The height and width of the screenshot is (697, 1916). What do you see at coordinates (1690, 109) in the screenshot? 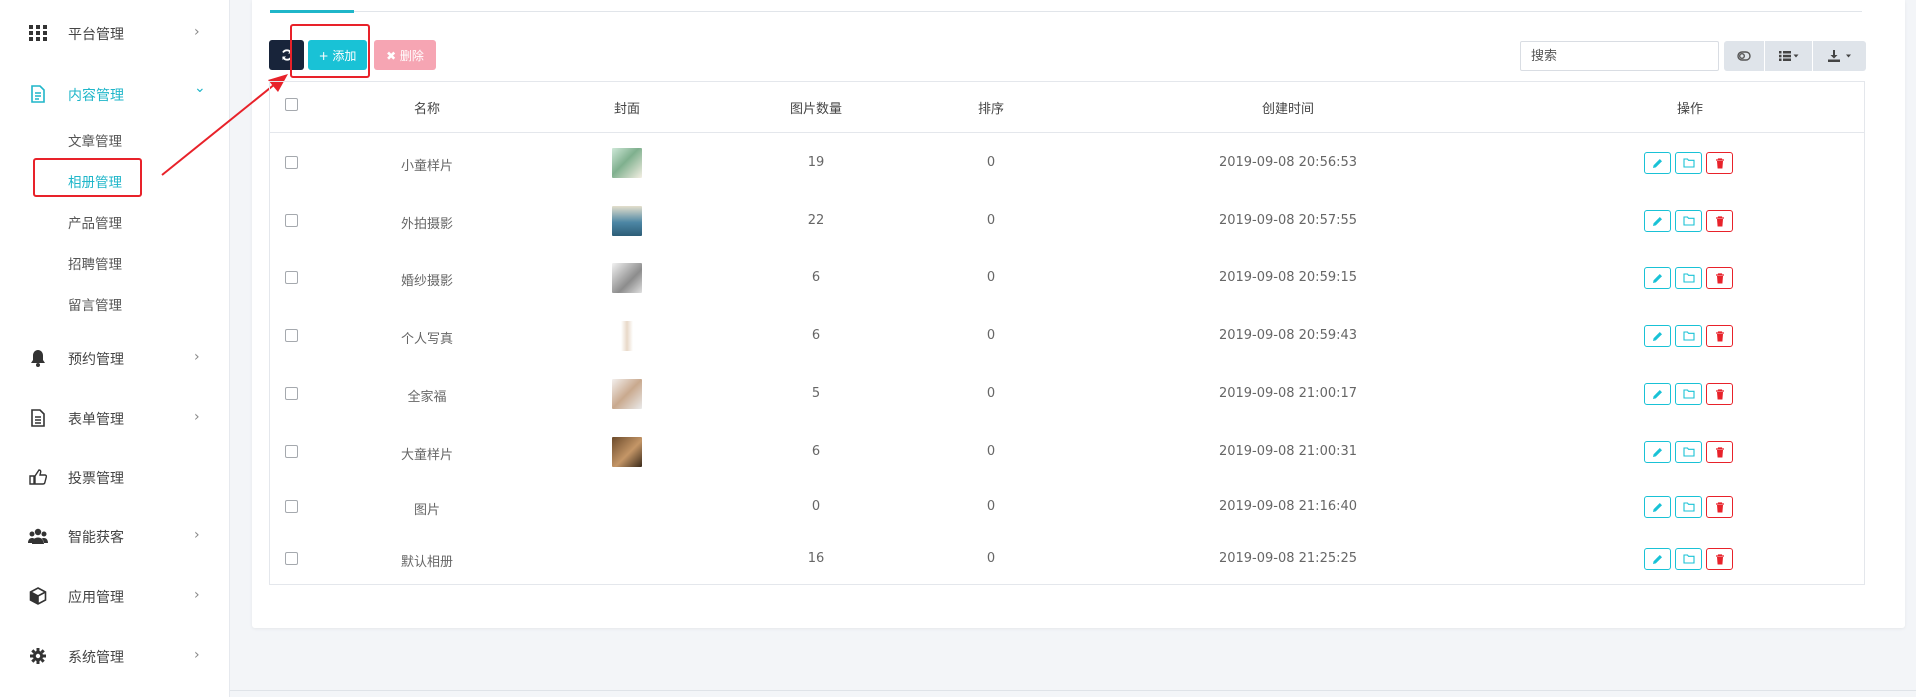
I see `column-header-actions: 操作` at bounding box center [1690, 109].